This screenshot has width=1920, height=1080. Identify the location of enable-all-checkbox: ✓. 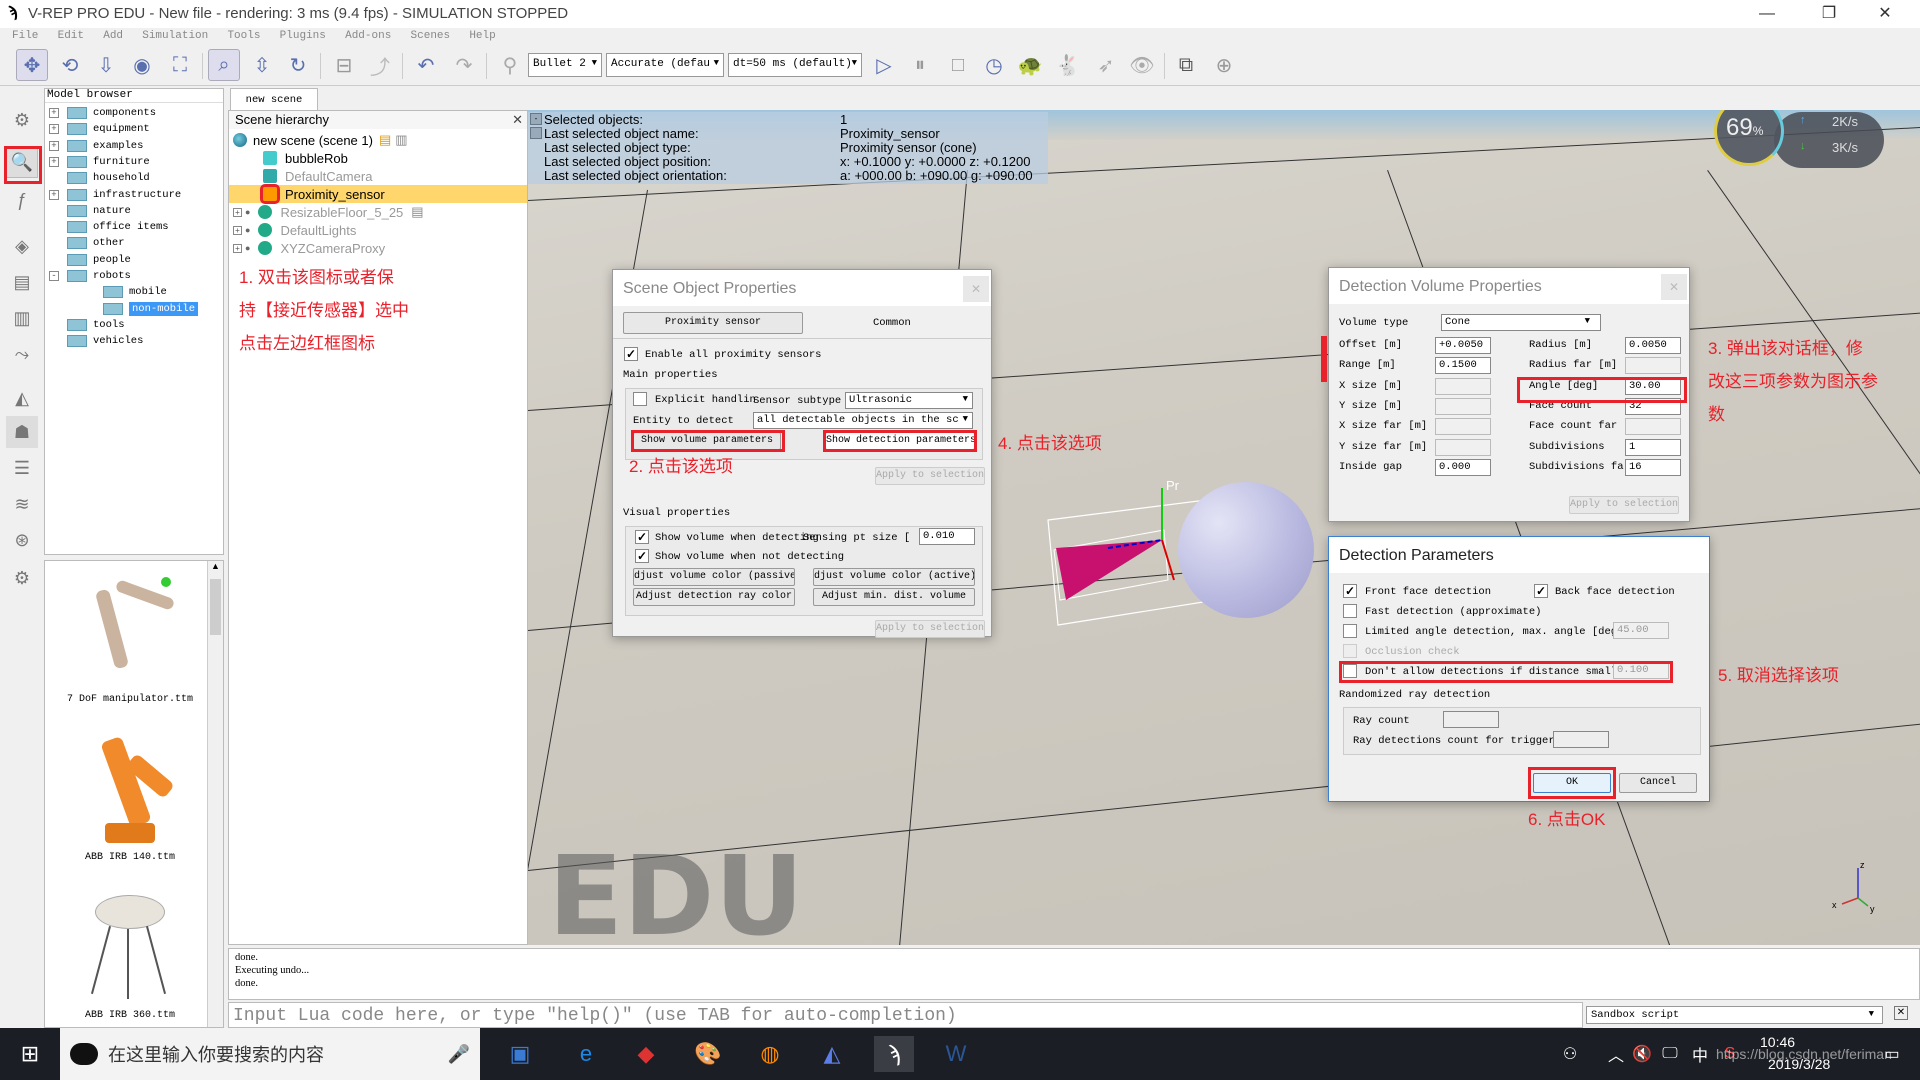
(631, 354).